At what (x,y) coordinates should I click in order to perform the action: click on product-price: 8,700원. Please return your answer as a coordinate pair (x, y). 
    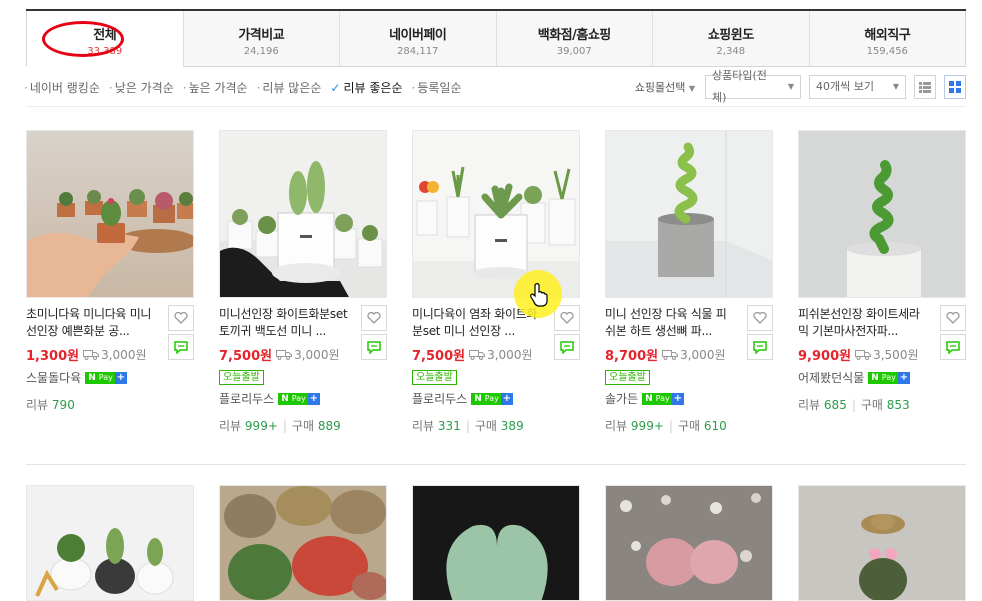
    Looking at the image, I should click on (632, 356).